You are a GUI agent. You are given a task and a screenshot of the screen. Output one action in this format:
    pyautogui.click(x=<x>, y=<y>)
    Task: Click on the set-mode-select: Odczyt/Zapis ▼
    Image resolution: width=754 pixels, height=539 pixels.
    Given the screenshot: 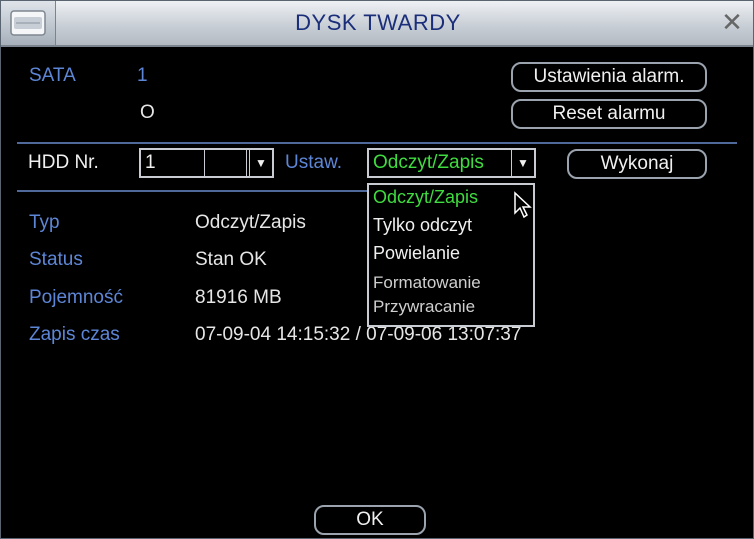 What is the action you would take?
    pyautogui.click(x=451, y=163)
    